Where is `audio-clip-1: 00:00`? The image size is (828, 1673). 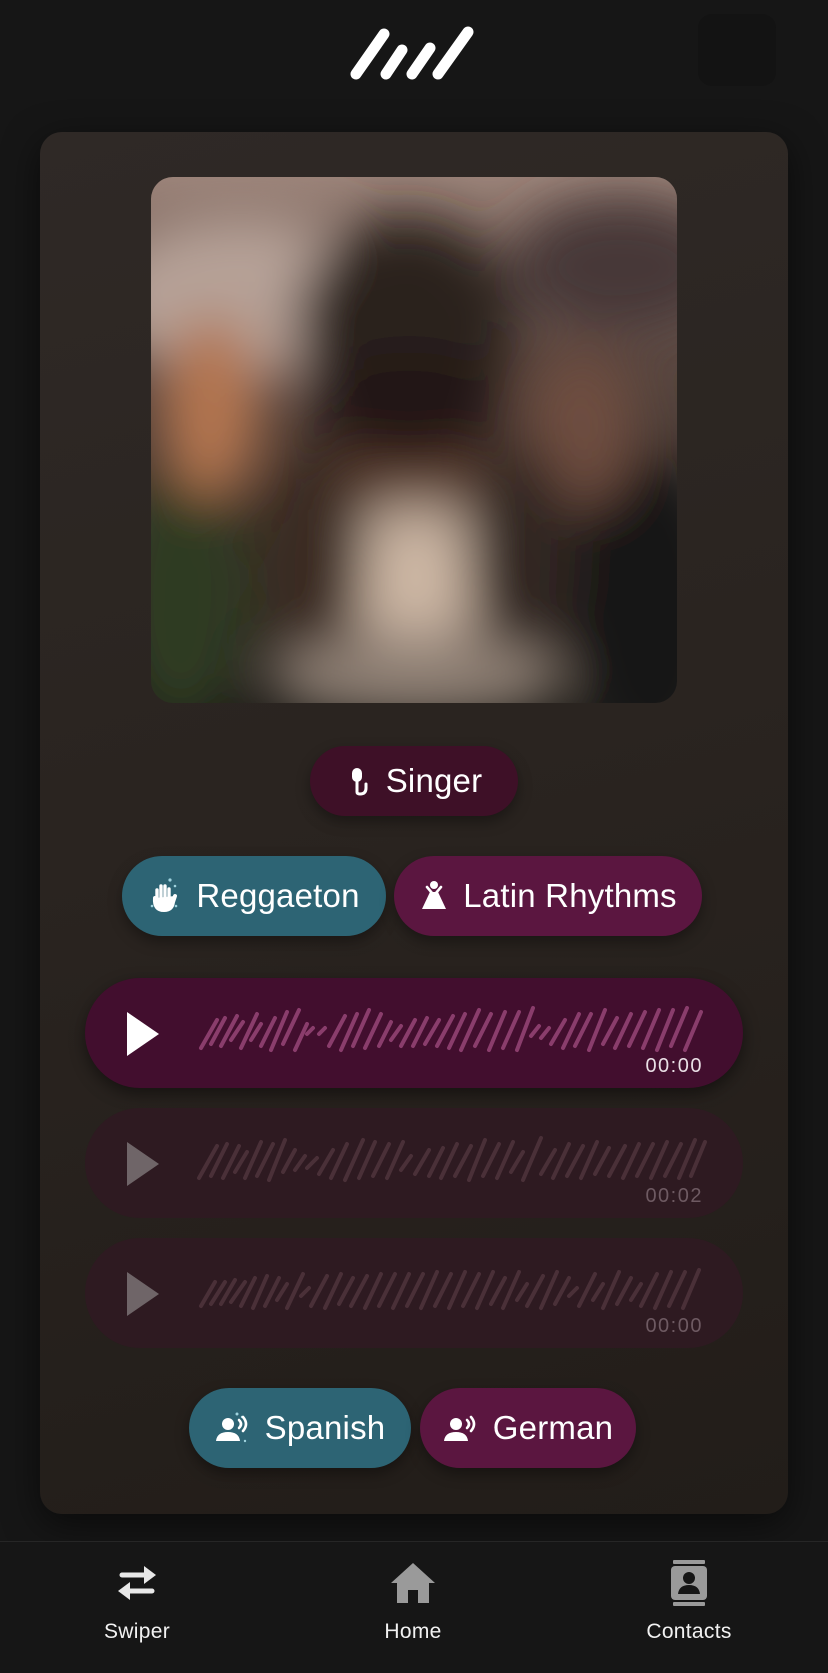 audio-clip-1: 00:00 is located at coordinates (414, 1033).